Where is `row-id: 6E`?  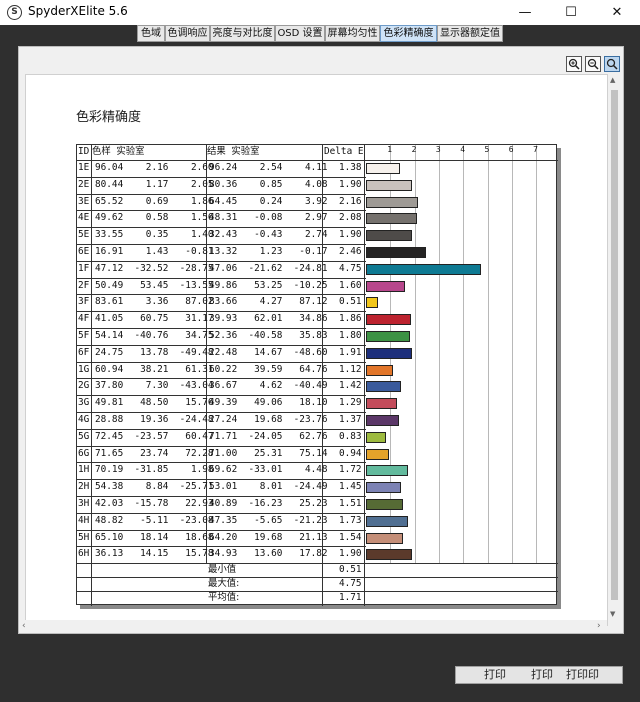
row-id: 6E is located at coordinates (84, 251).